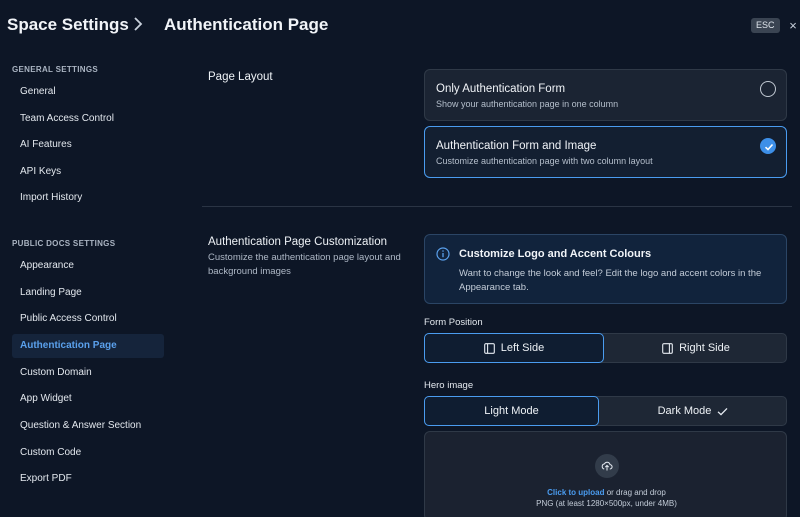 The width and height of the screenshot is (800, 517). Describe the element at coordinates (64, 243) in the screenshot. I see `sidebar-section-public-docs: PUBLIC DOCS SETTINGS` at that location.